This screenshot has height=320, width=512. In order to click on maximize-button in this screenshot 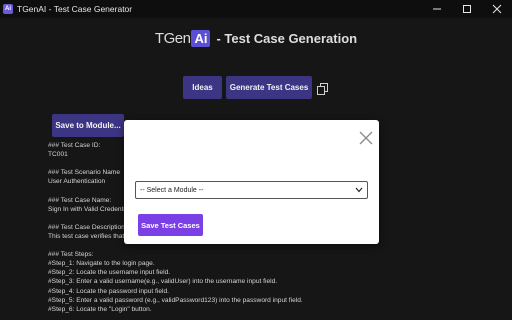, I will do `click(467, 9)`.